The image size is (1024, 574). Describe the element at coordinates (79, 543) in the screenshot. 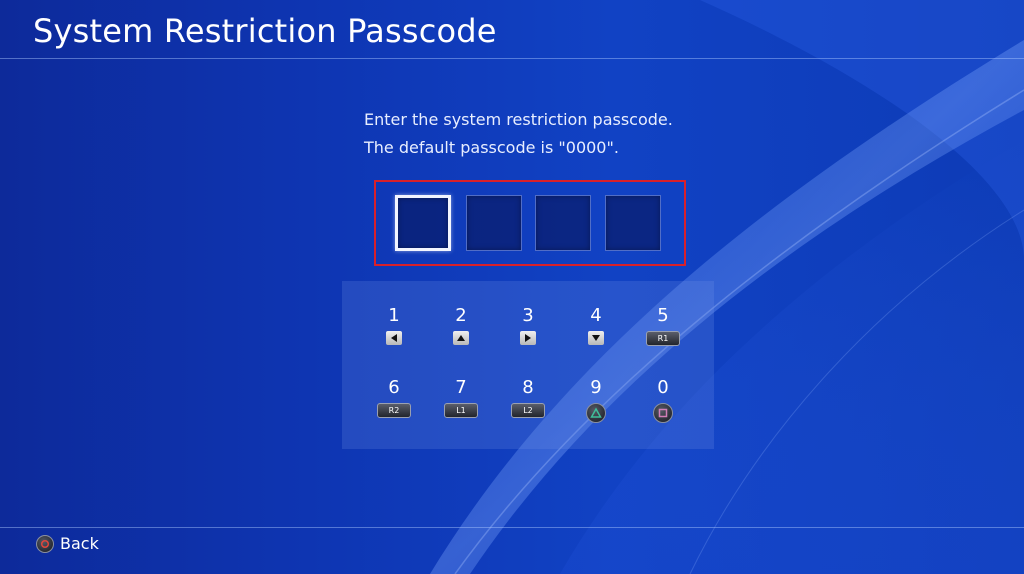

I see `back-label: Back` at that location.